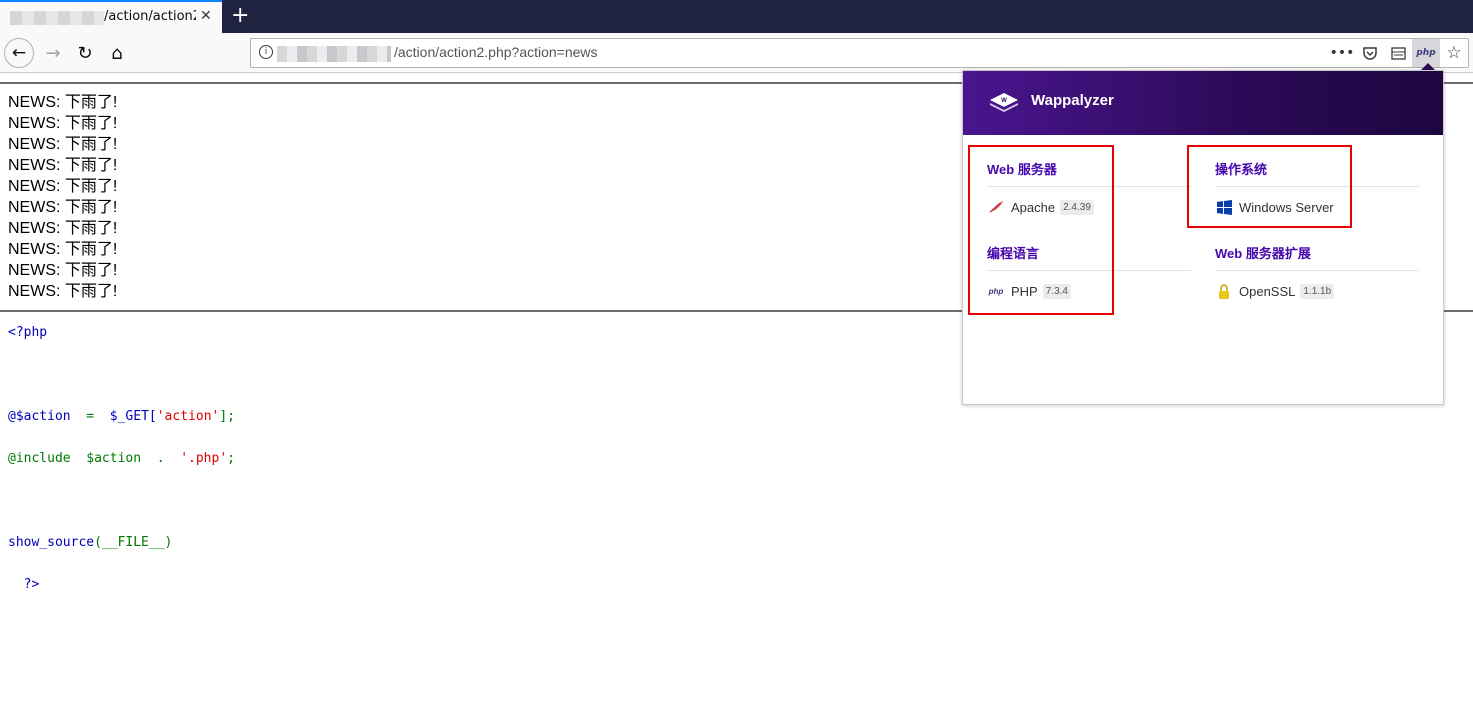 Image resolution: width=1473 pixels, height=709 pixels. What do you see at coordinates (28, 332) in the screenshot?
I see `php-open-tag: <?php` at bounding box center [28, 332].